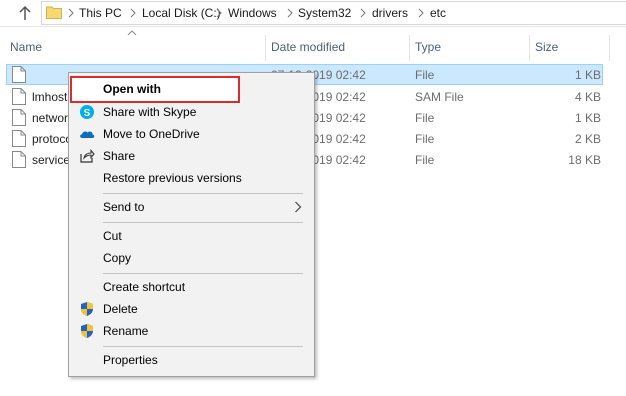  What do you see at coordinates (25, 13) in the screenshot?
I see `up-arrow-icon` at bounding box center [25, 13].